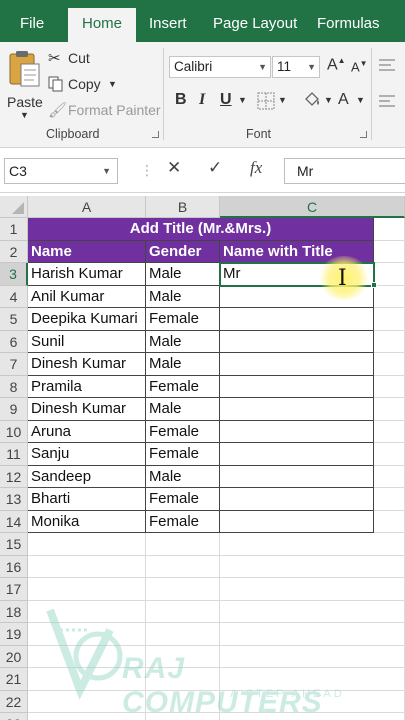 The height and width of the screenshot is (720, 405). Describe the element at coordinates (61, 171) in the screenshot. I see `name-box: C3 ▼` at that location.